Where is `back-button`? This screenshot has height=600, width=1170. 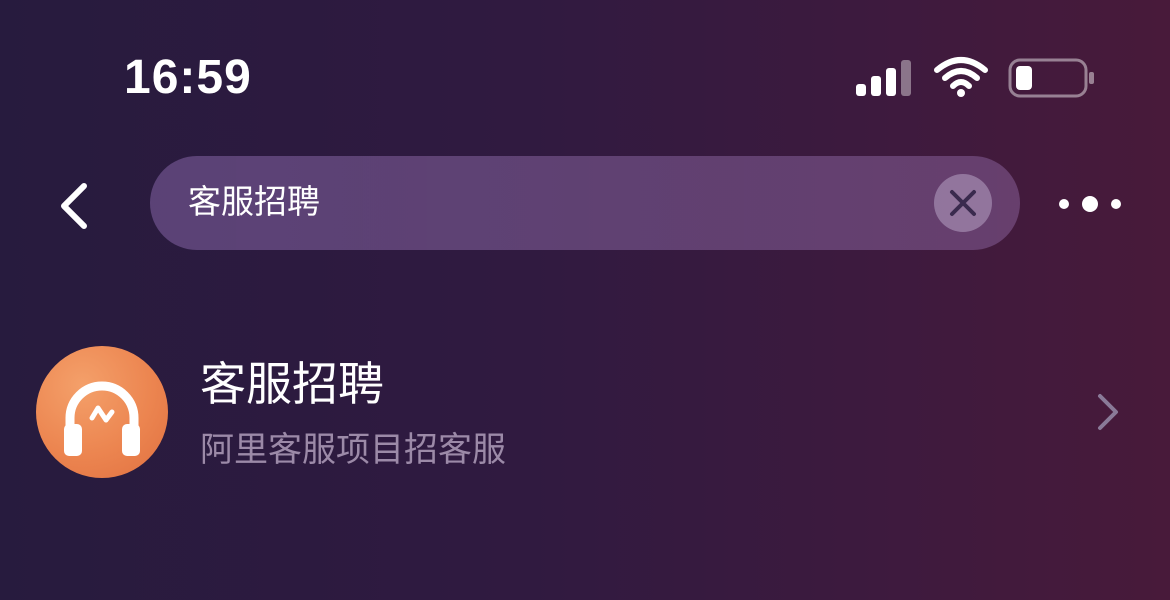 back-button is located at coordinates (74, 206).